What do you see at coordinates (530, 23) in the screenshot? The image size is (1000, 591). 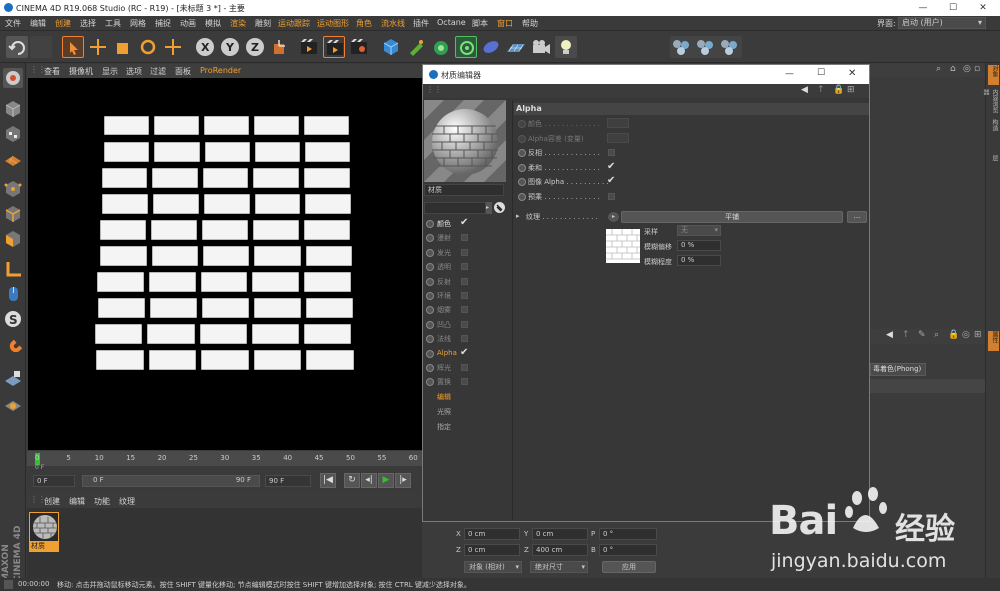 I see `menu-help: 帮助` at bounding box center [530, 23].